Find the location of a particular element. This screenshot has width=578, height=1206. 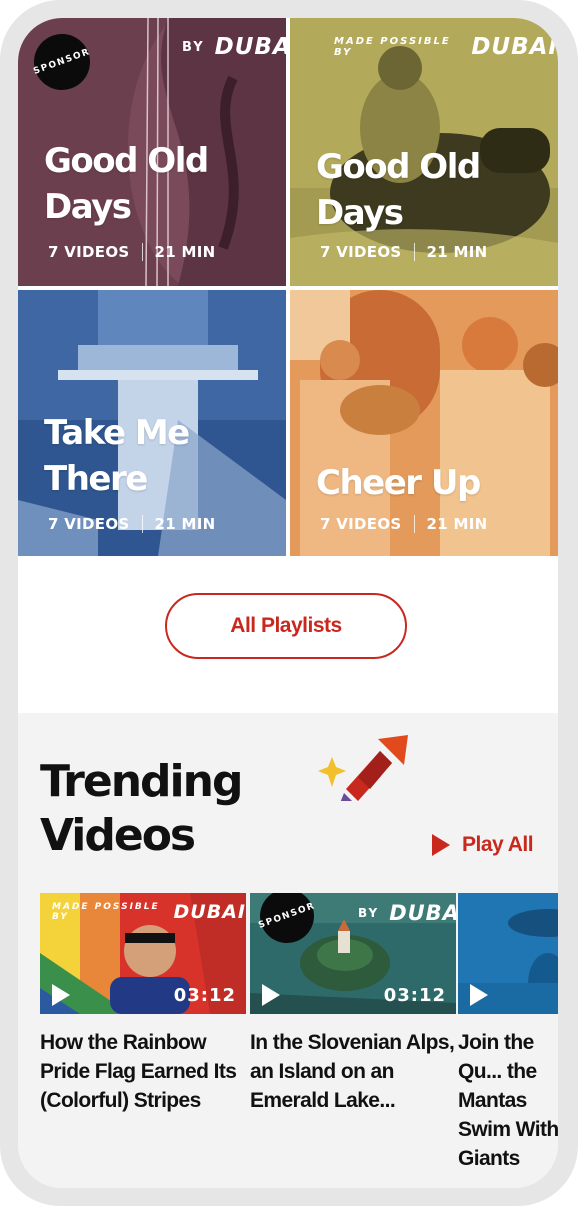

all-playlists-button: All Playlists is located at coordinates (286, 626).